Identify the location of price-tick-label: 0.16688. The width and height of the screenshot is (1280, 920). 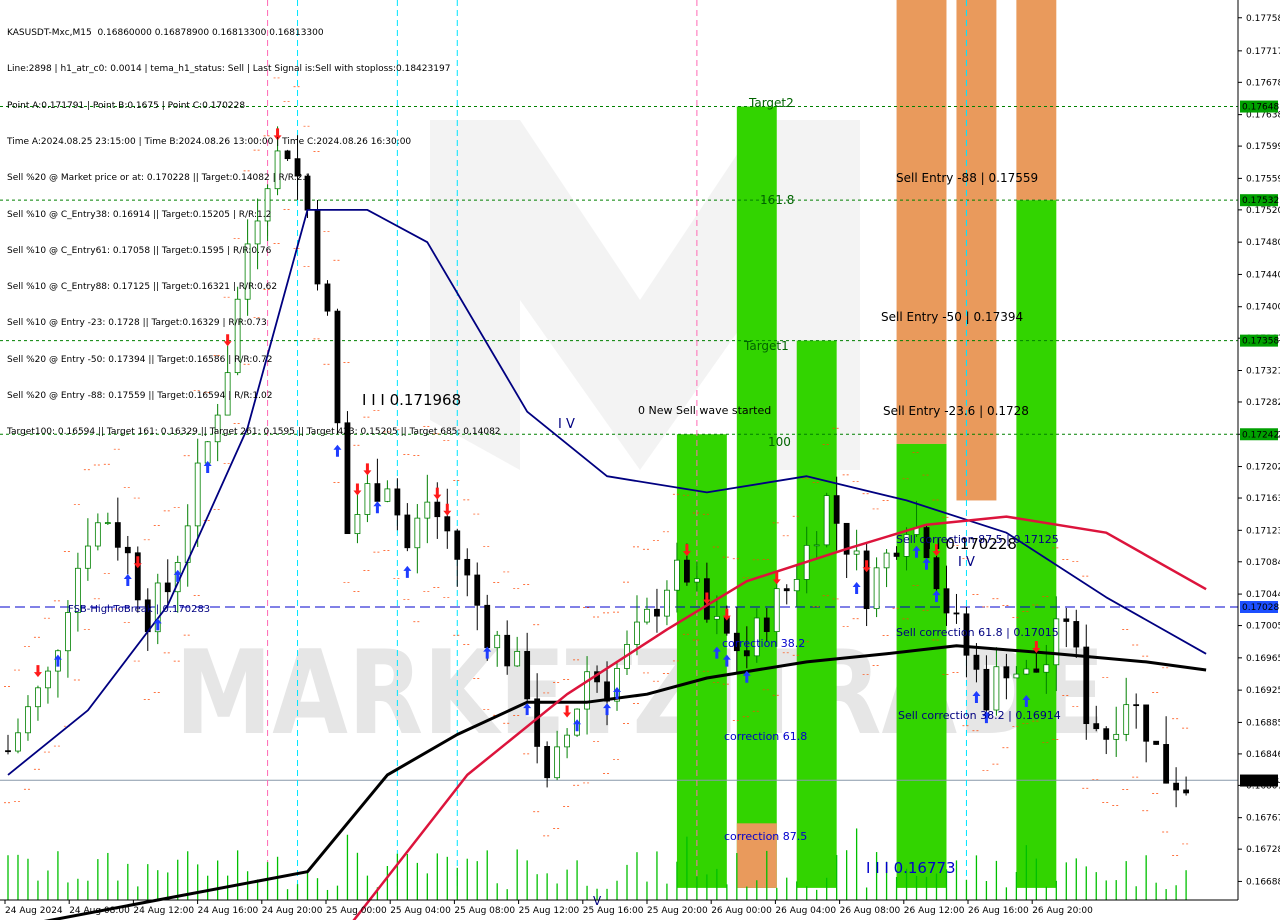
(1263, 882).